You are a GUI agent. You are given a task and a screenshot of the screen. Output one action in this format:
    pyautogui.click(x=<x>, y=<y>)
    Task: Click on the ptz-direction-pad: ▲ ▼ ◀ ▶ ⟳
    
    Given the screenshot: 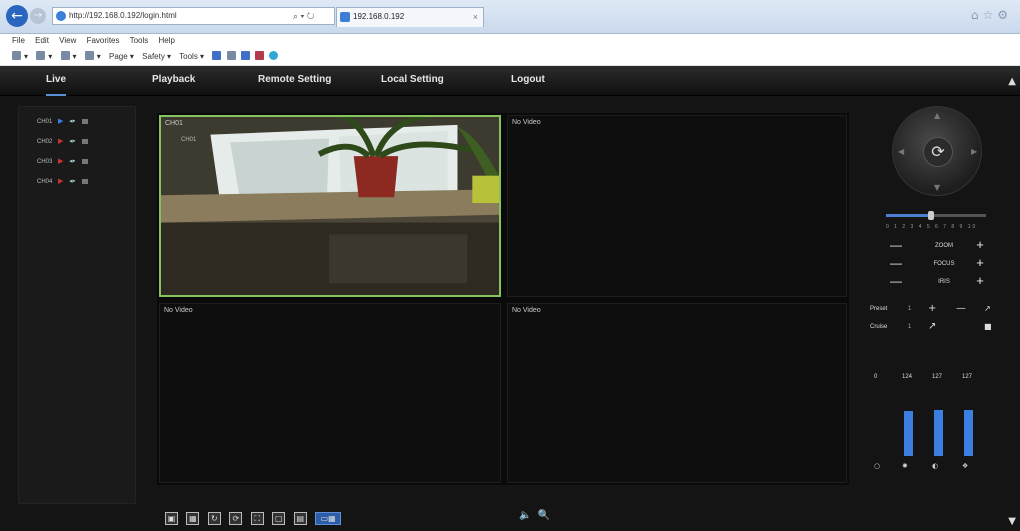 What is the action you would take?
    pyautogui.click(x=937, y=151)
    